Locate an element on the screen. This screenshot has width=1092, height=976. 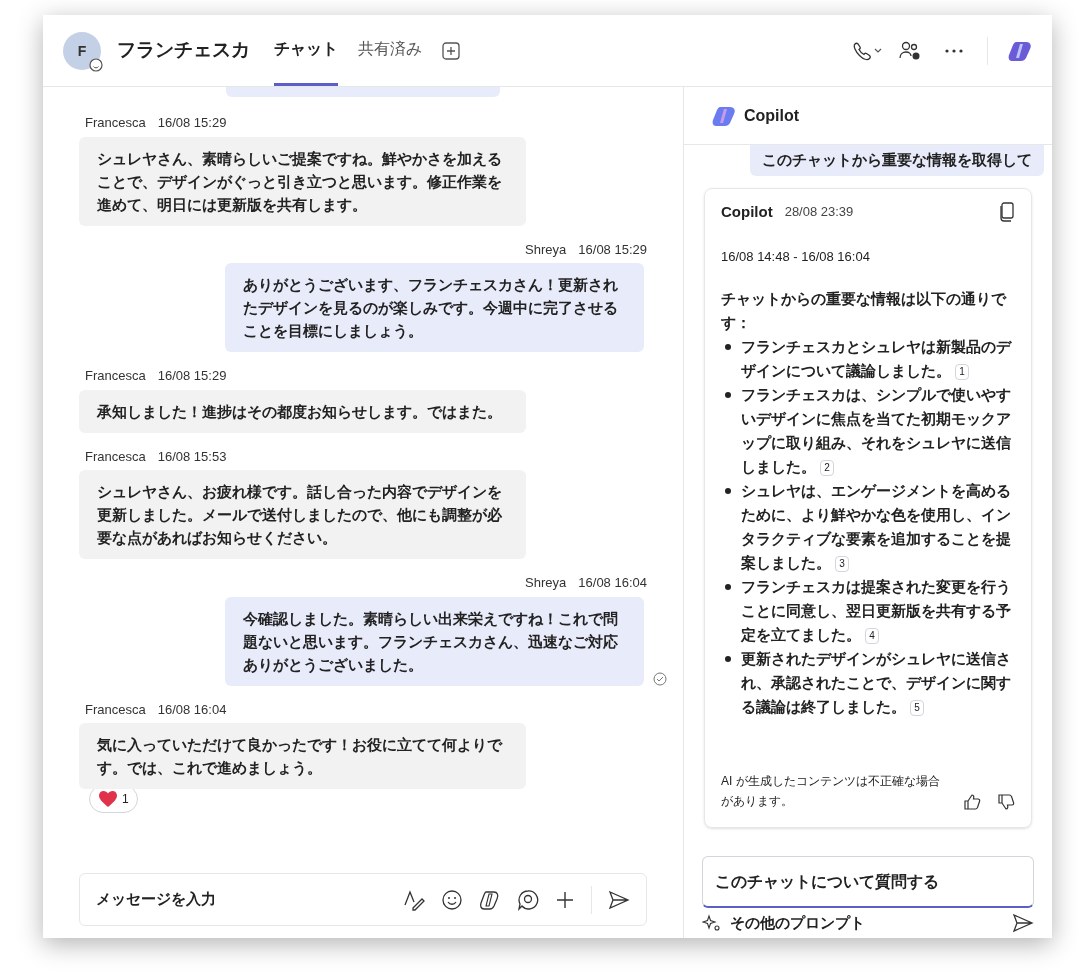
summary-item: シュレヤは、エンゲージメントを高めるために、より鮮やかな色を使用し、インタラクティブな要素を追加することを提案しました。 3 is located at coordinates (868, 526).